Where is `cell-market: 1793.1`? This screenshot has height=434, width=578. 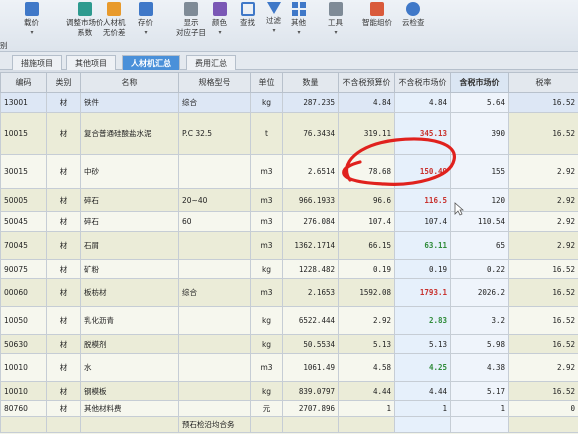 cell-market: 1793.1 is located at coordinates (422, 292).